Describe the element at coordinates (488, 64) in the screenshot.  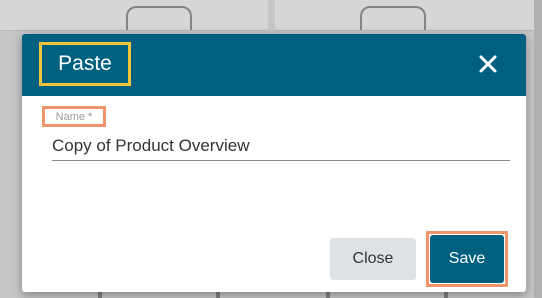
I see `close-icon` at that location.